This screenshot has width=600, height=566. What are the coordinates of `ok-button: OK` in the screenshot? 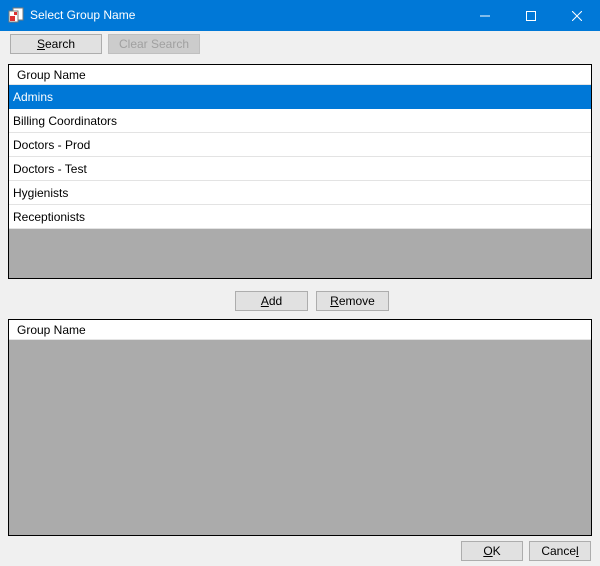 It's located at (492, 551).